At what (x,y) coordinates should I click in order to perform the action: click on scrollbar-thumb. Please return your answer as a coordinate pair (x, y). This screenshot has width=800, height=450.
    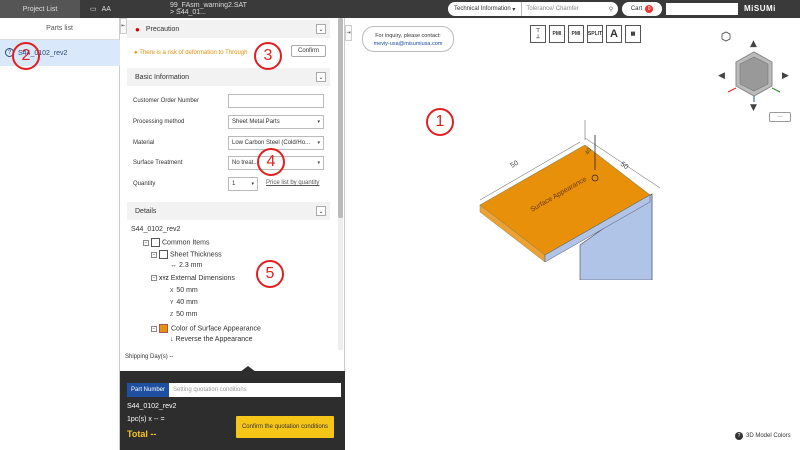
    Looking at the image, I should click on (340, 118).